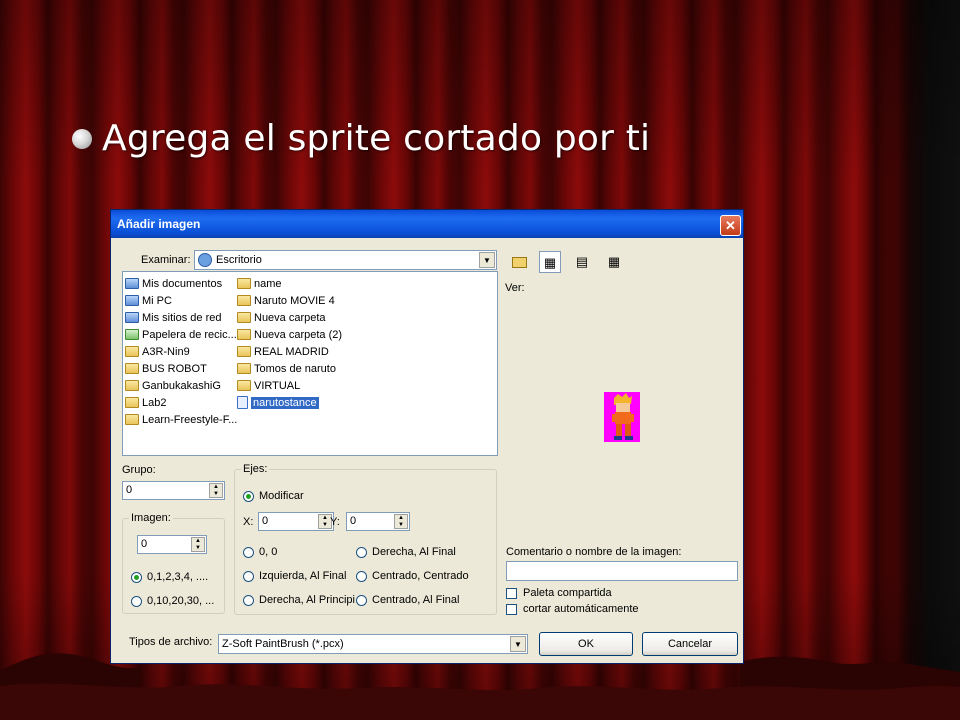 The image size is (960, 720). What do you see at coordinates (378, 521) in the screenshot?
I see `y-spinner: 0 ▲ ▼` at bounding box center [378, 521].